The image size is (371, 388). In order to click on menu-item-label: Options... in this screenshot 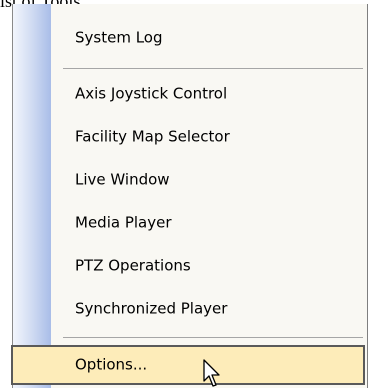, I will do `click(111, 364)`.